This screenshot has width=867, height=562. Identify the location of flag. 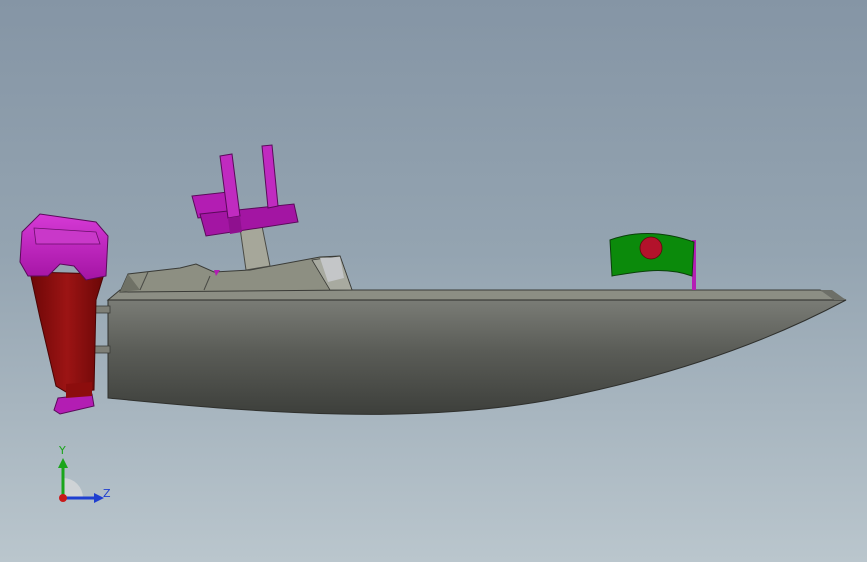
(652, 262).